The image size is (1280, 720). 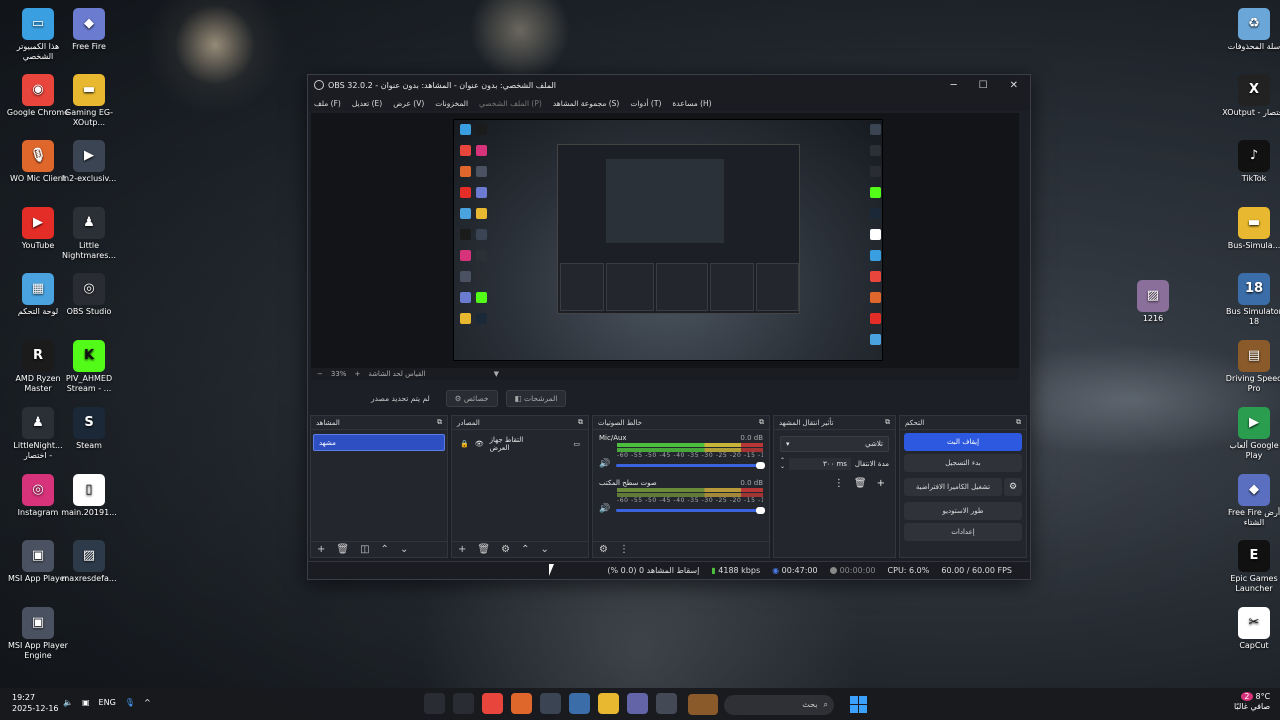 What do you see at coordinates (1250, 96) in the screenshot?
I see `desktop-shortcut: X XOutput - اختصار` at bounding box center [1250, 96].